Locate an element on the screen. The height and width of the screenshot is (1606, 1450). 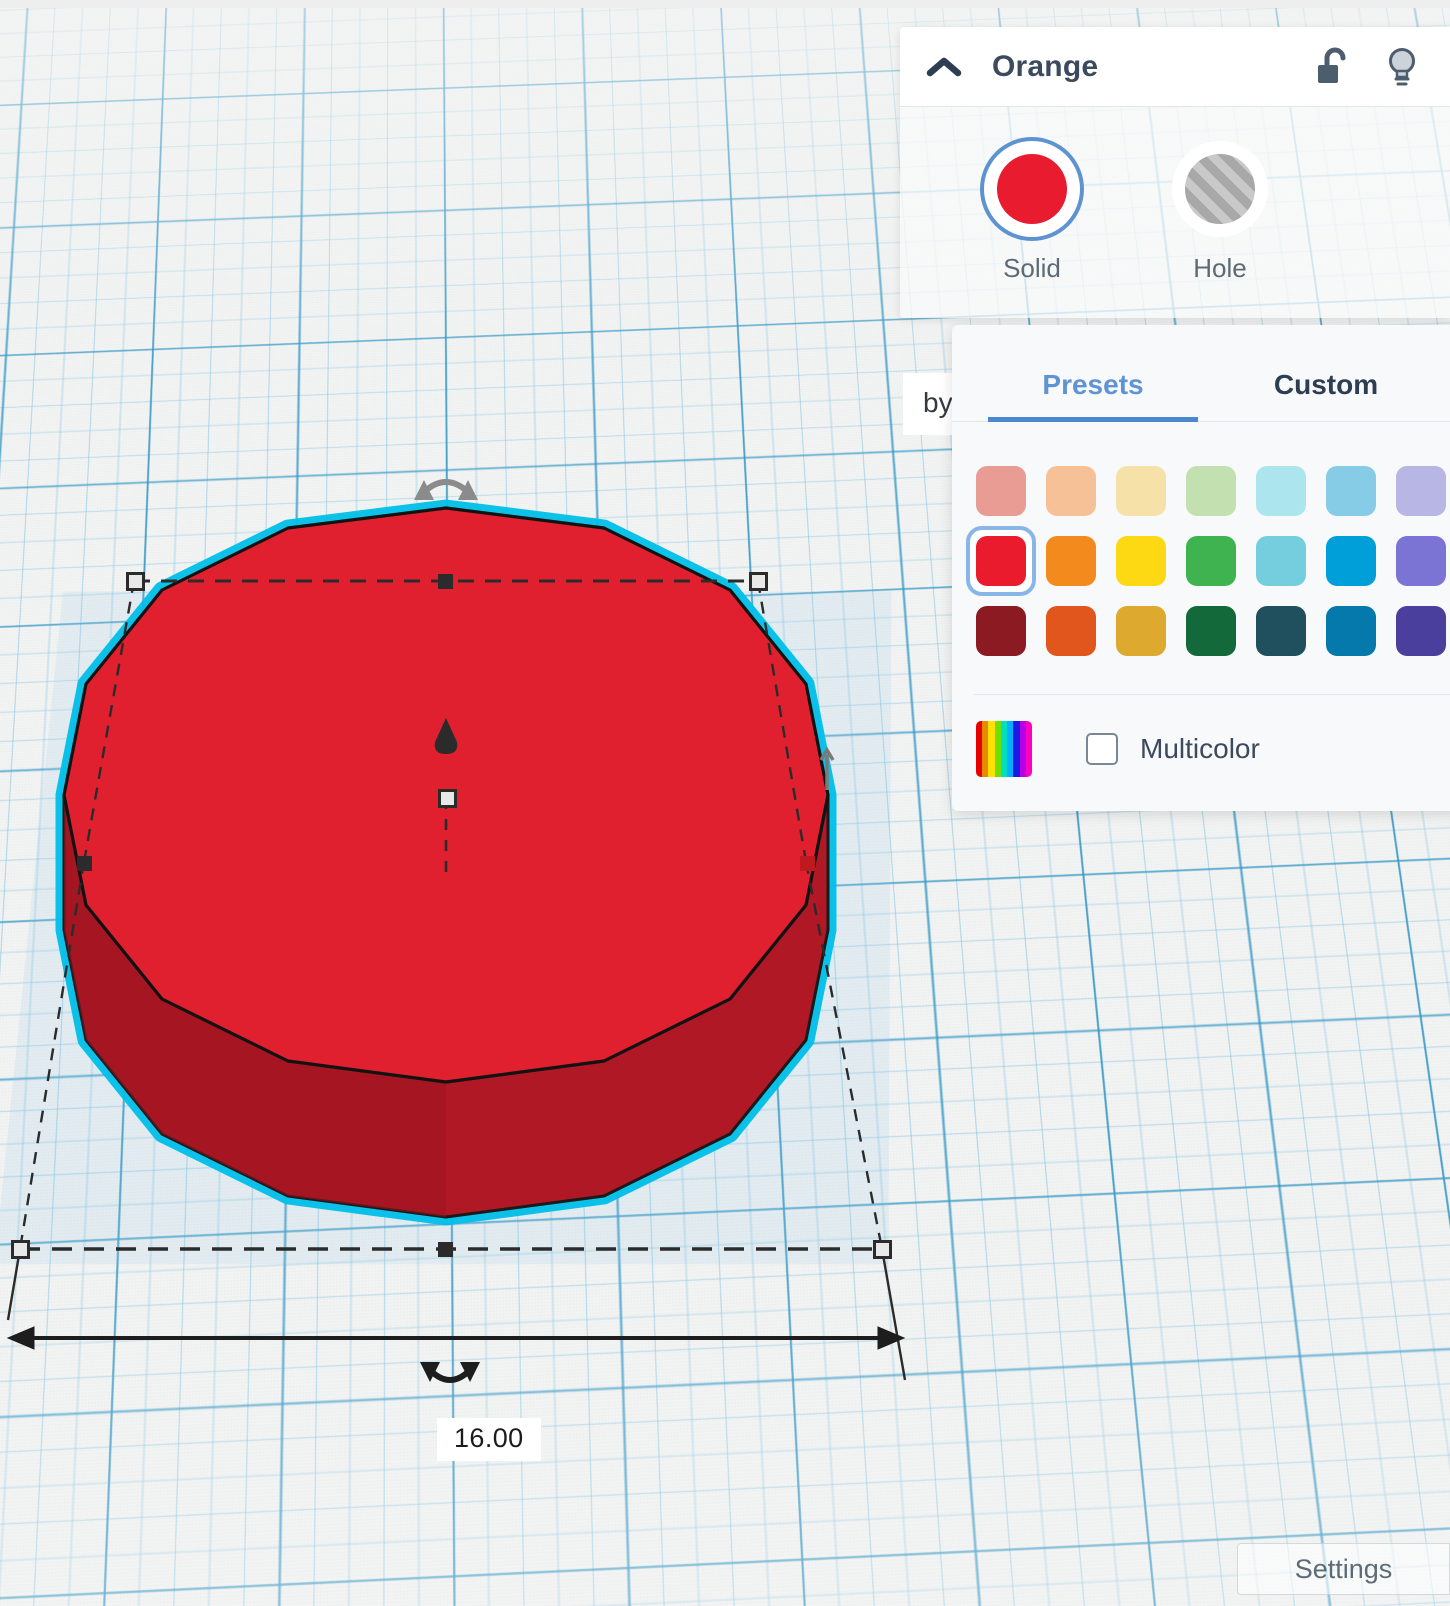
shape-inspector-panel: Orange Solid Hole is located at coordinates (1175, 172).